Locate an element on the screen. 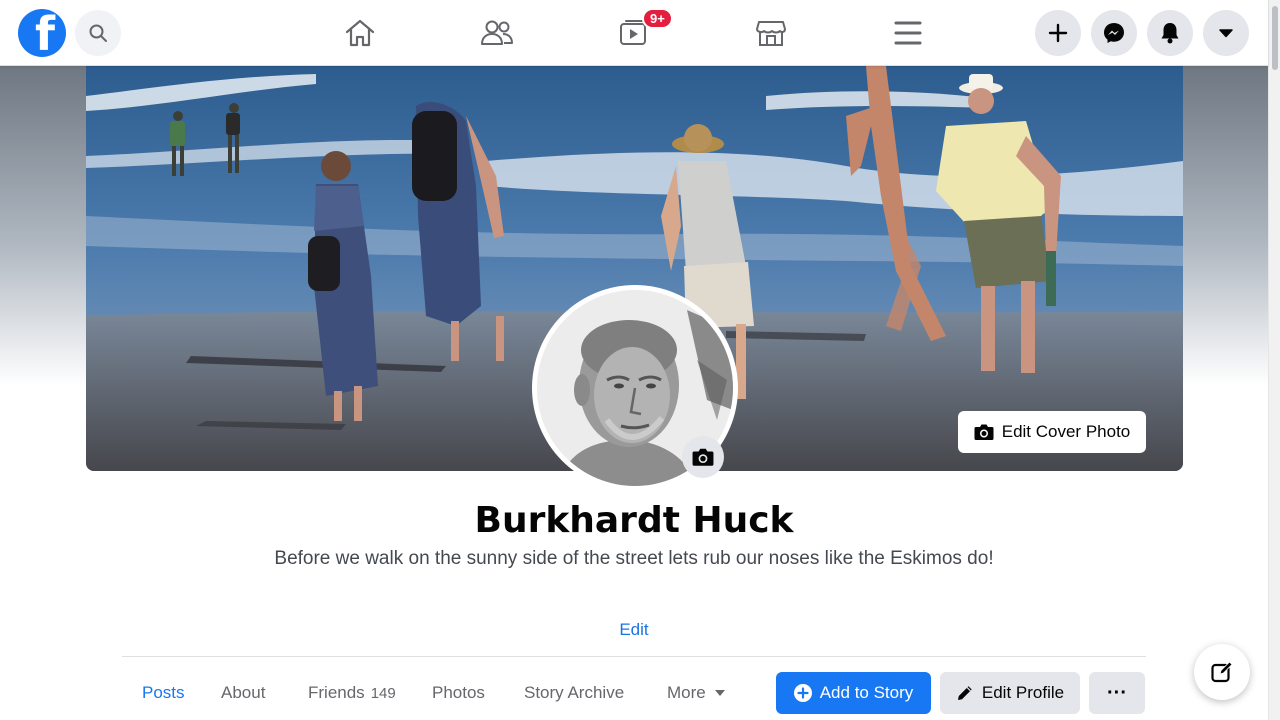 The image size is (1280, 720). search-button is located at coordinates (98, 33).